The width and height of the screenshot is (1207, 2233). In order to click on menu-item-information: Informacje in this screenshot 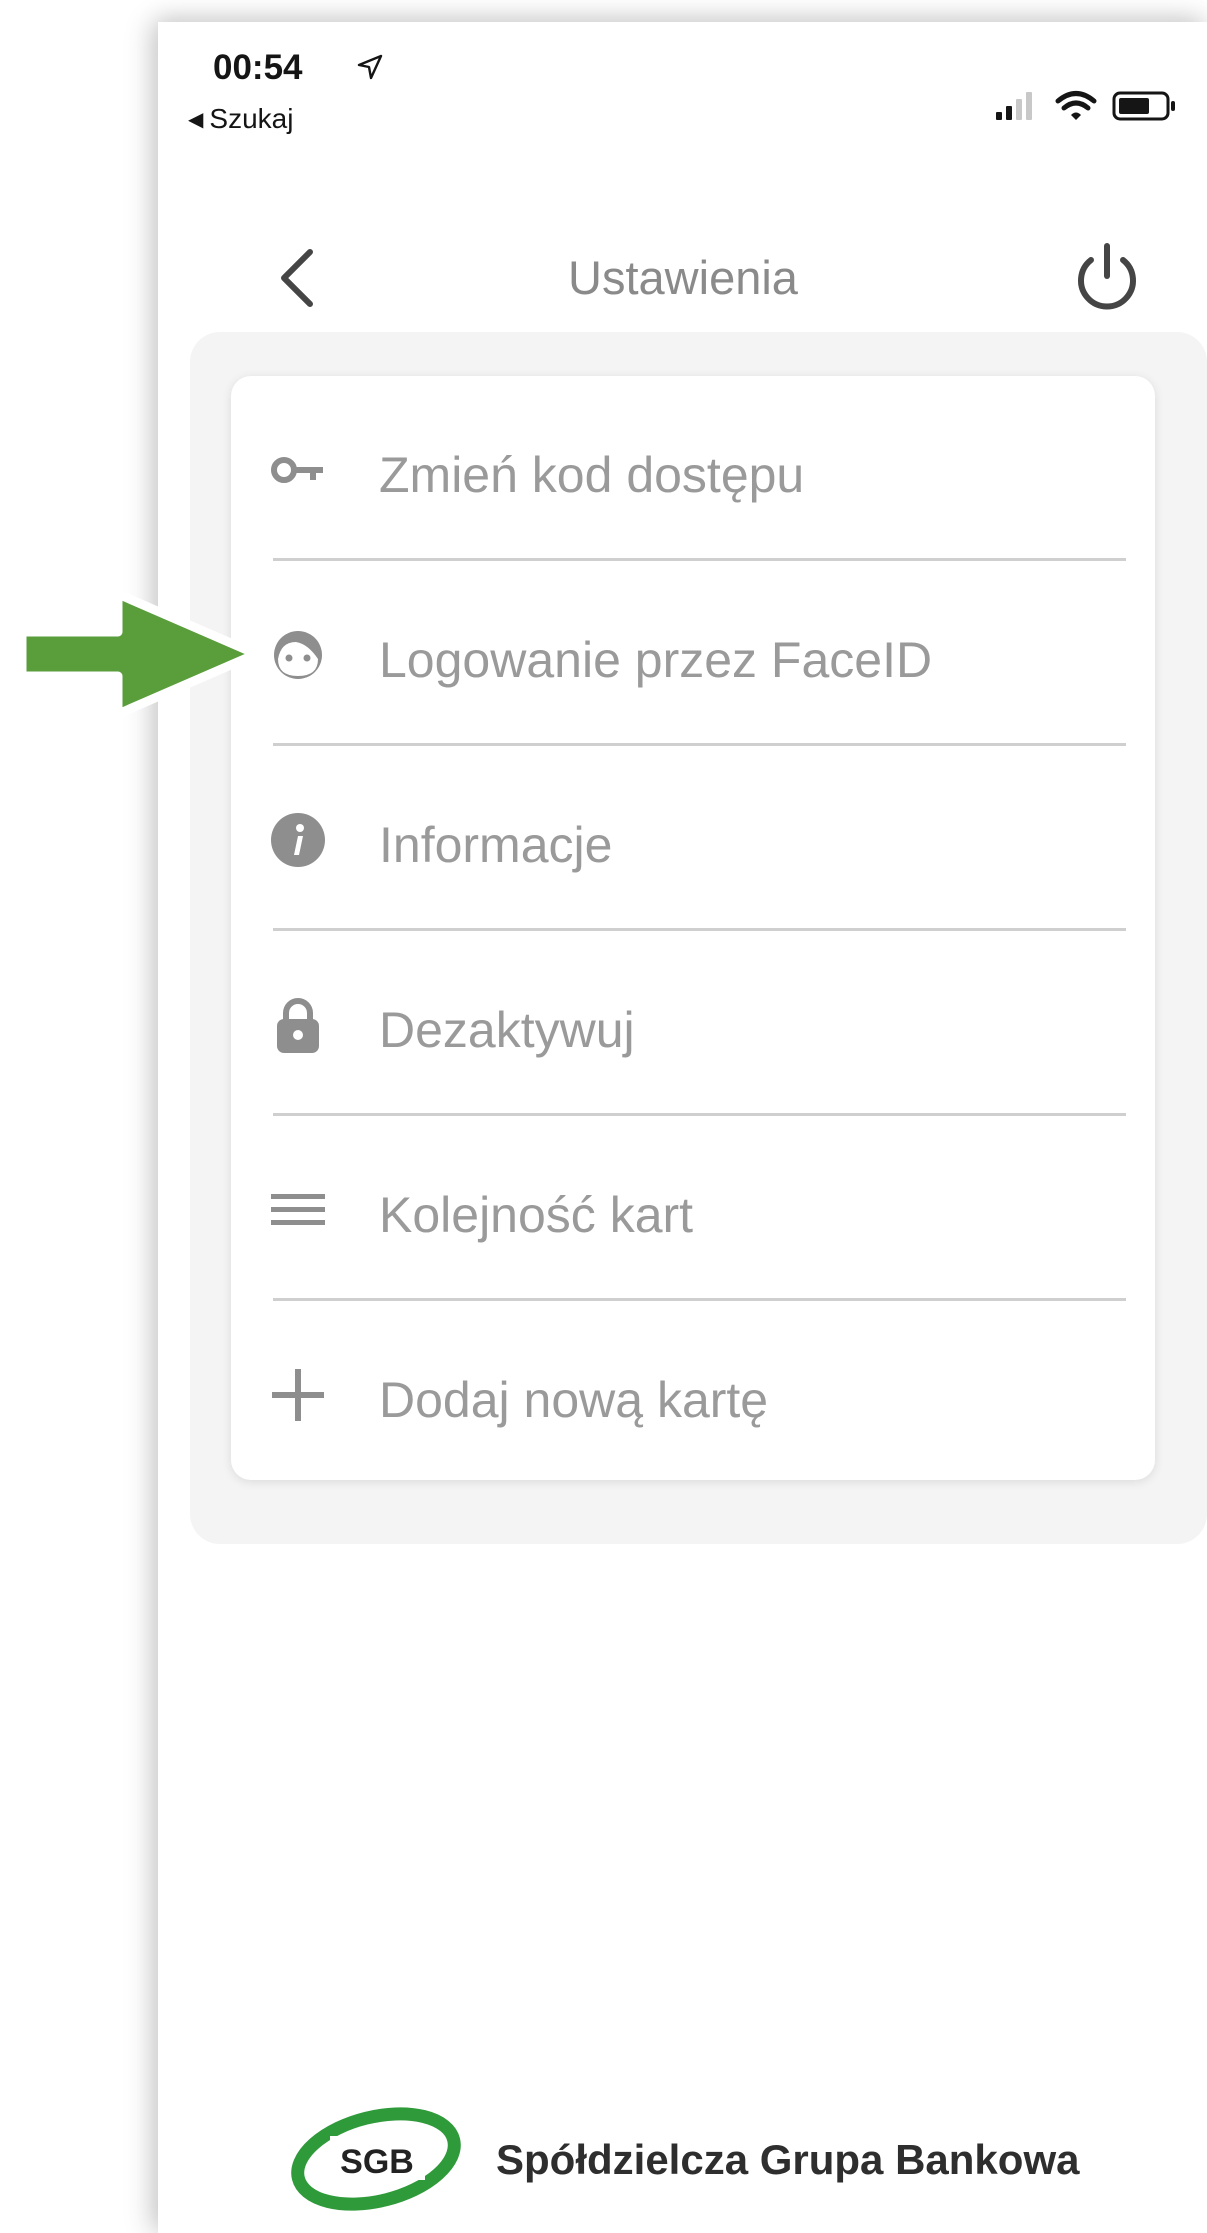, I will do `click(693, 838)`.